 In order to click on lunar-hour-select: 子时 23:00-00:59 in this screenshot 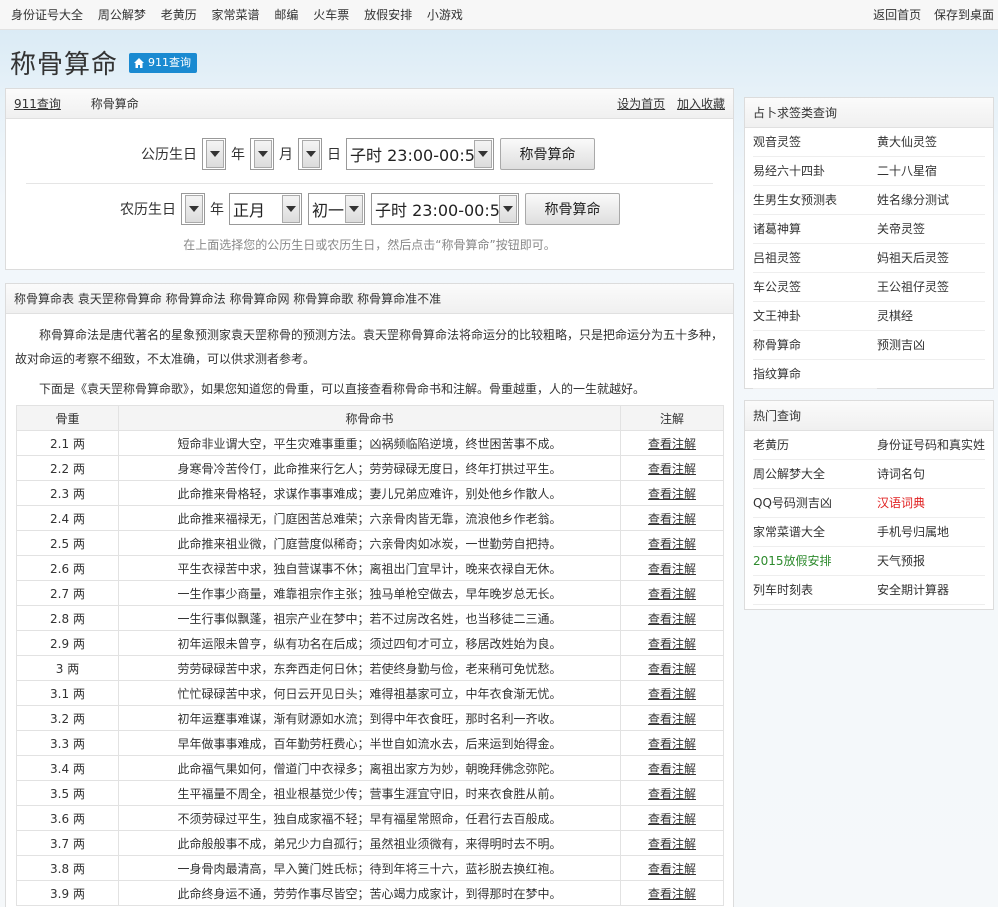, I will do `click(445, 209)`.